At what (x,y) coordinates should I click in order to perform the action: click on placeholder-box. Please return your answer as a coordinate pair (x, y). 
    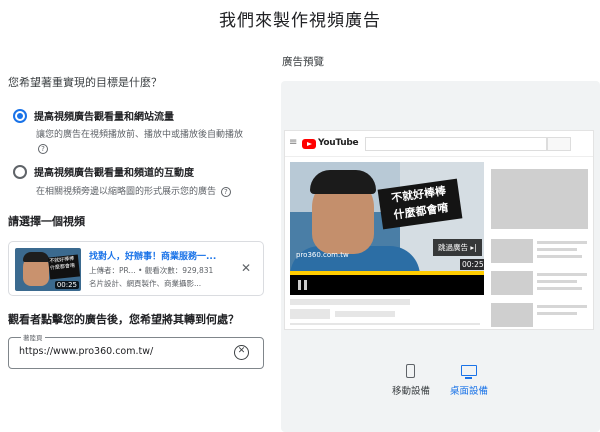
    Looking at the image, I should click on (310, 314).